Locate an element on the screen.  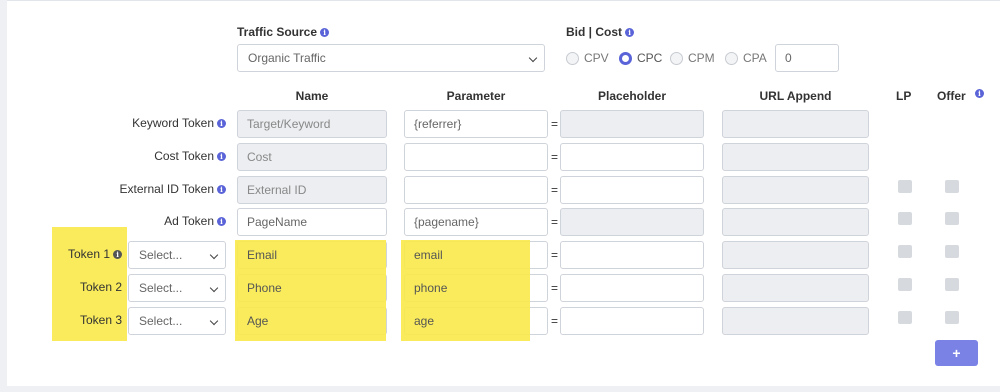
radio-cpm is located at coordinates (676, 58).